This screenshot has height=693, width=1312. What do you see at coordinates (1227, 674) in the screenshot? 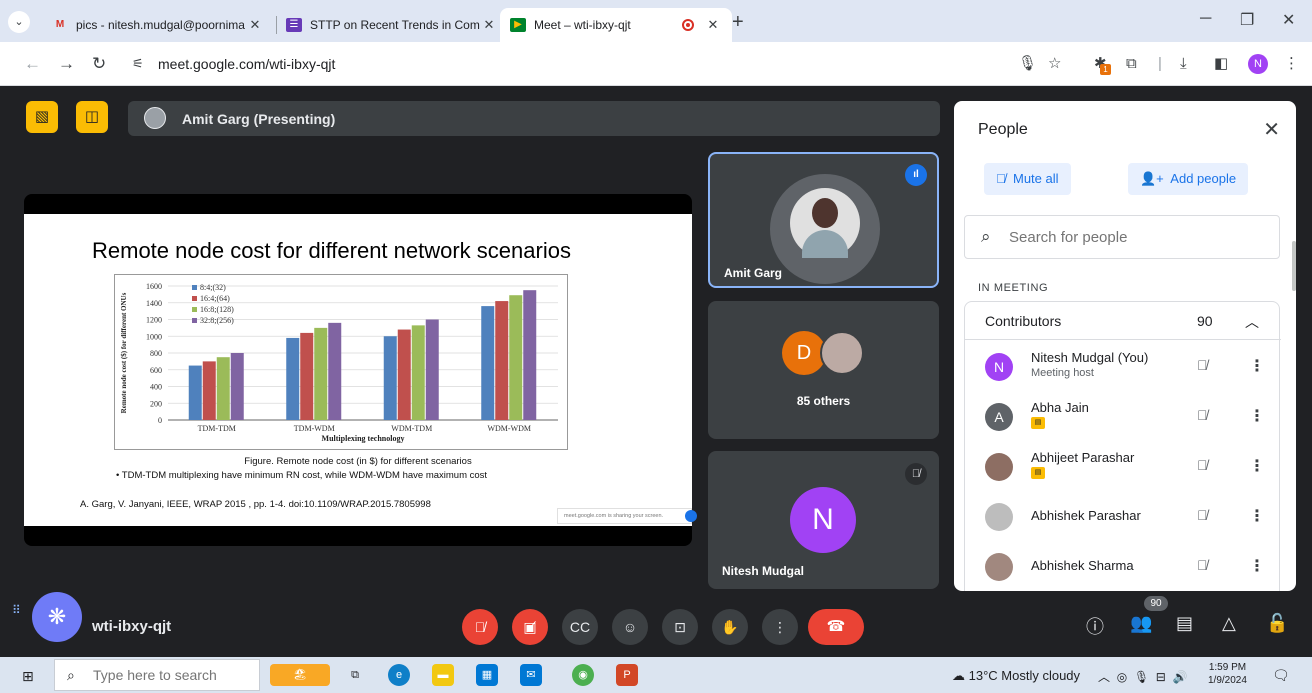
I see `clock: 1:59 PM 1/9/2024` at bounding box center [1227, 674].